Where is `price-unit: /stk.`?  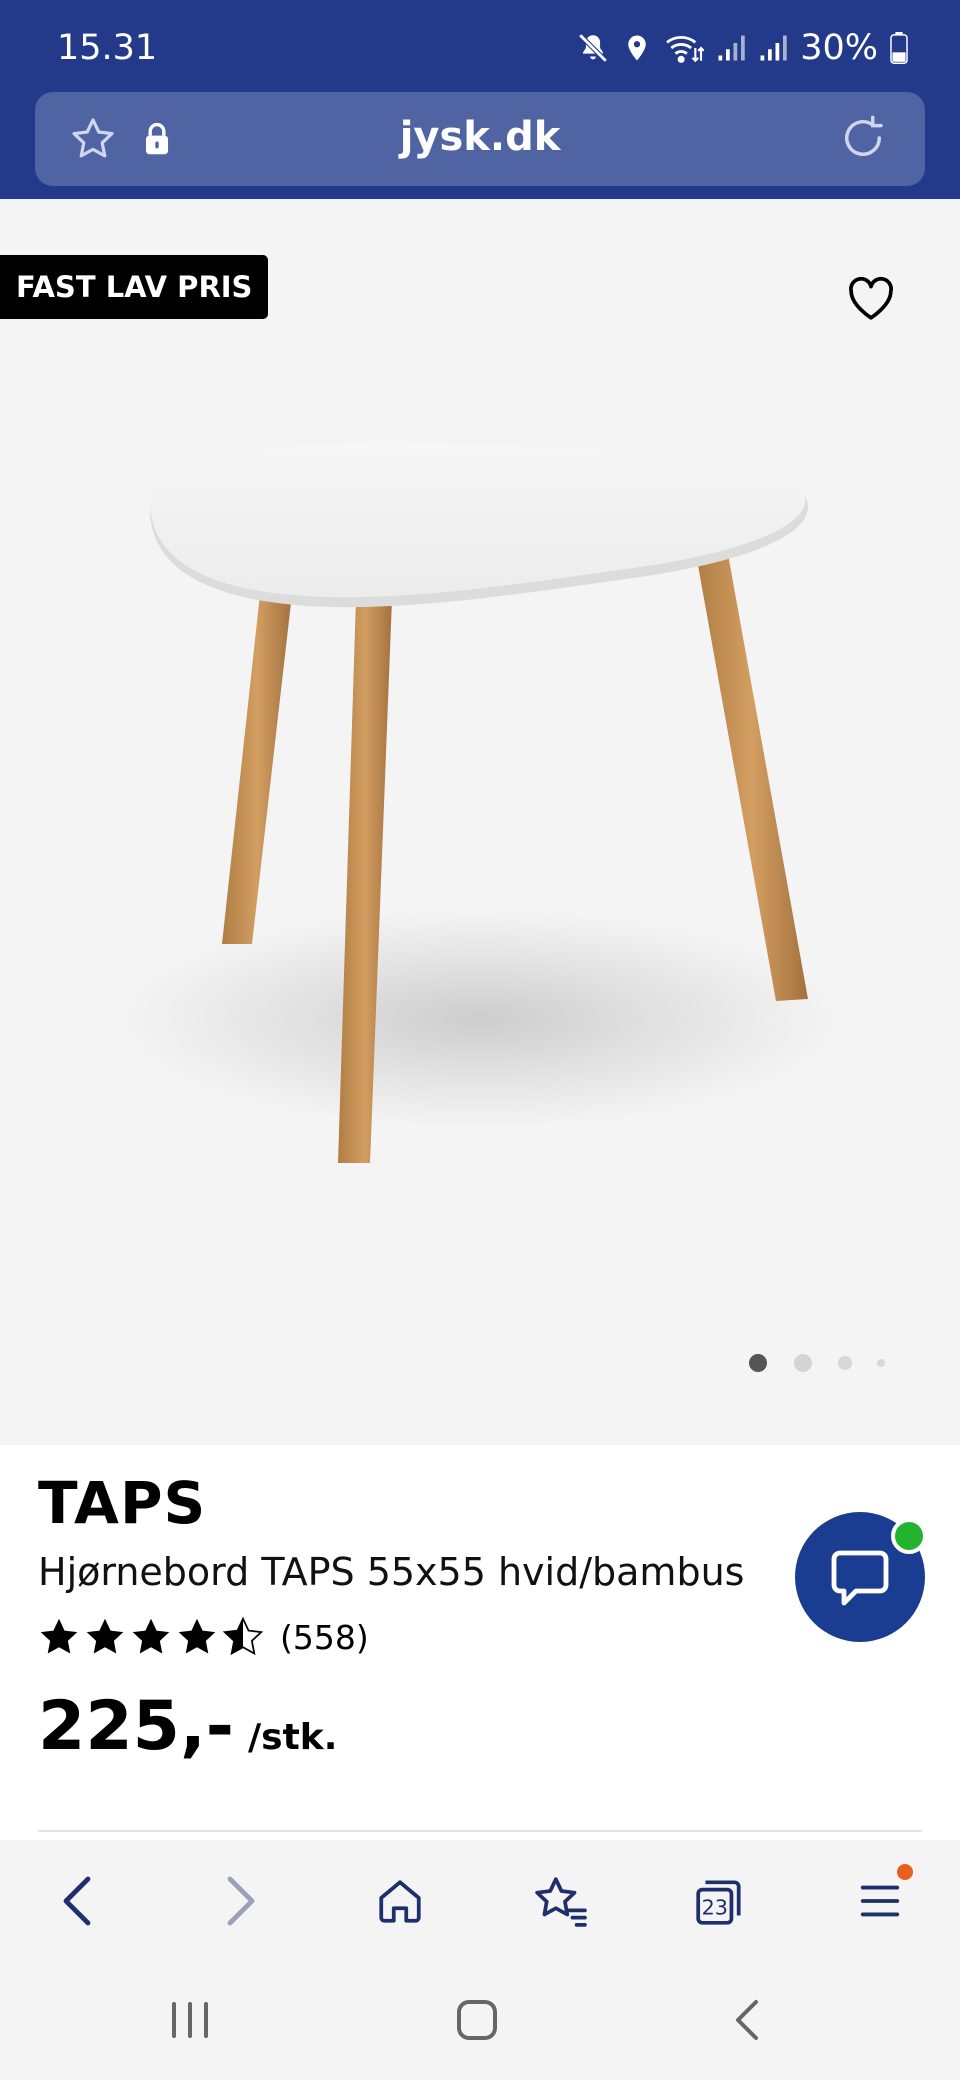
price-unit: /stk. is located at coordinates (293, 1737).